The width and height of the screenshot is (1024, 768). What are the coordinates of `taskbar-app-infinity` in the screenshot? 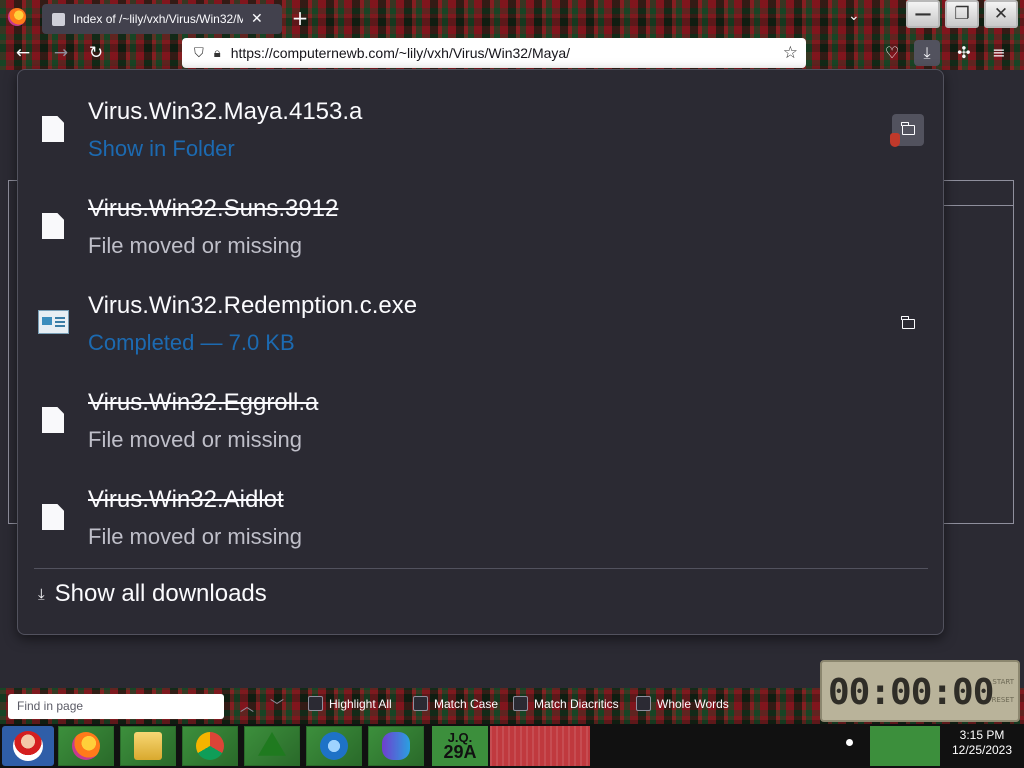 It's located at (396, 746).